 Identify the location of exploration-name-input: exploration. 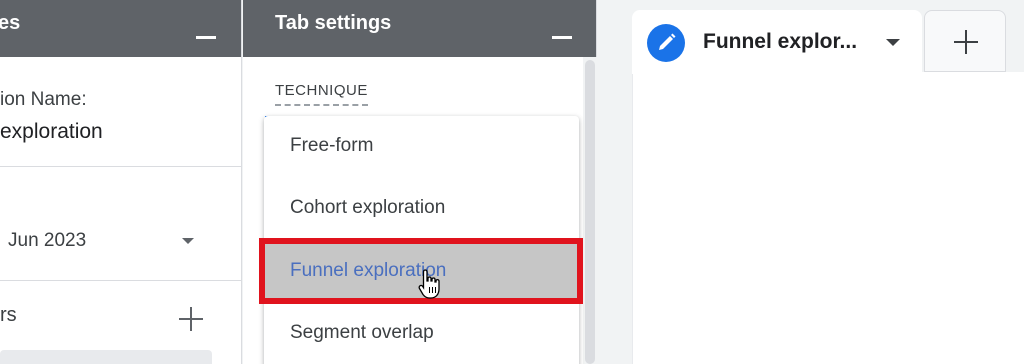
(51, 132).